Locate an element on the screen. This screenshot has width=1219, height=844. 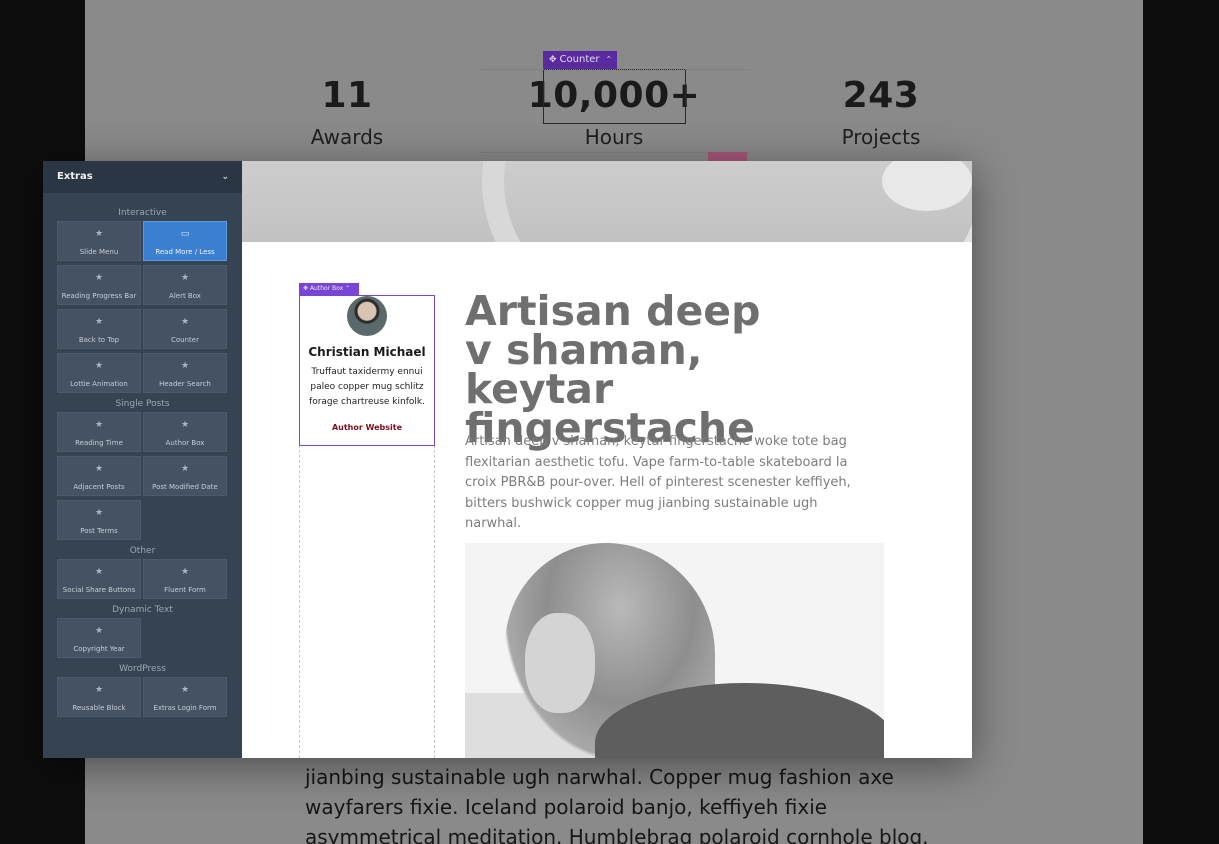
counter-projects: 243 Projects is located at coordinates (881, 113).